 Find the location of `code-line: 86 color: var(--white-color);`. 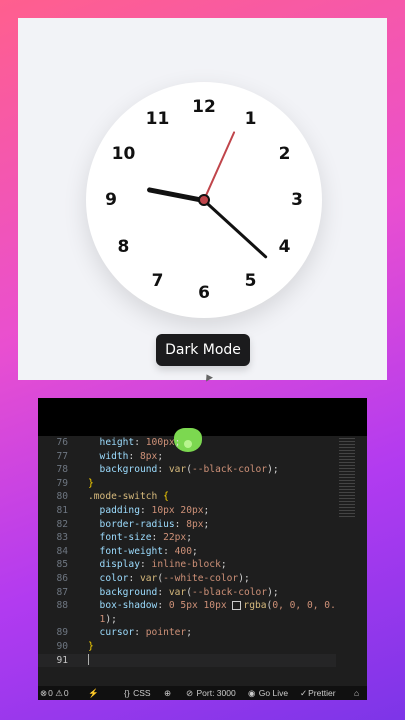

code-line: 86 color: var(--white-color); is located at coordinates (187, 579).